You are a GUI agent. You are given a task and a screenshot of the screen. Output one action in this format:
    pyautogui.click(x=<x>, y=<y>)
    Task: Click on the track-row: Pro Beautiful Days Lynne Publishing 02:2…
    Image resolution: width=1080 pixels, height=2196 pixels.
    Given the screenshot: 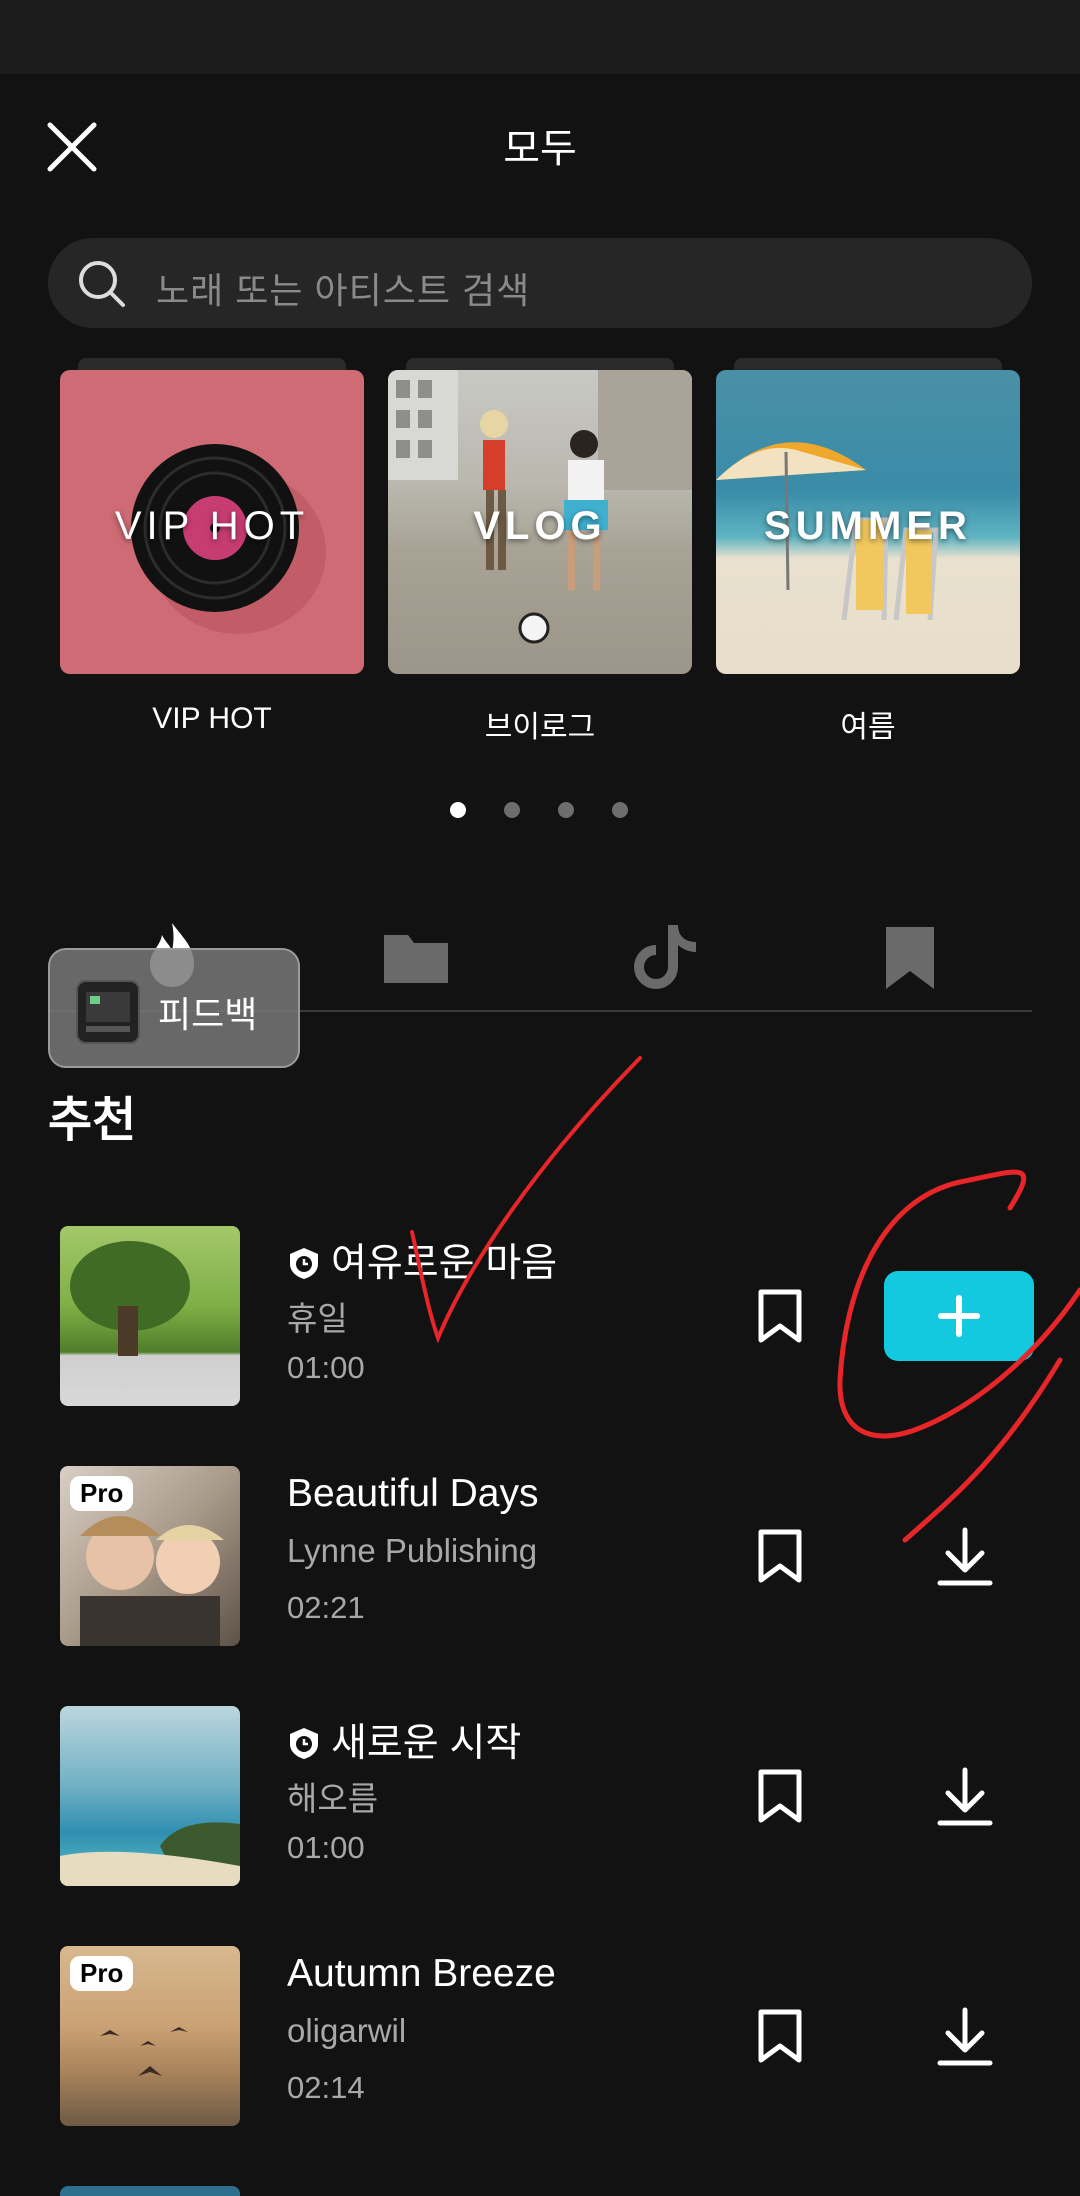 What is the action you would take?
    pyautogui.click(x=540, y=1566)
    